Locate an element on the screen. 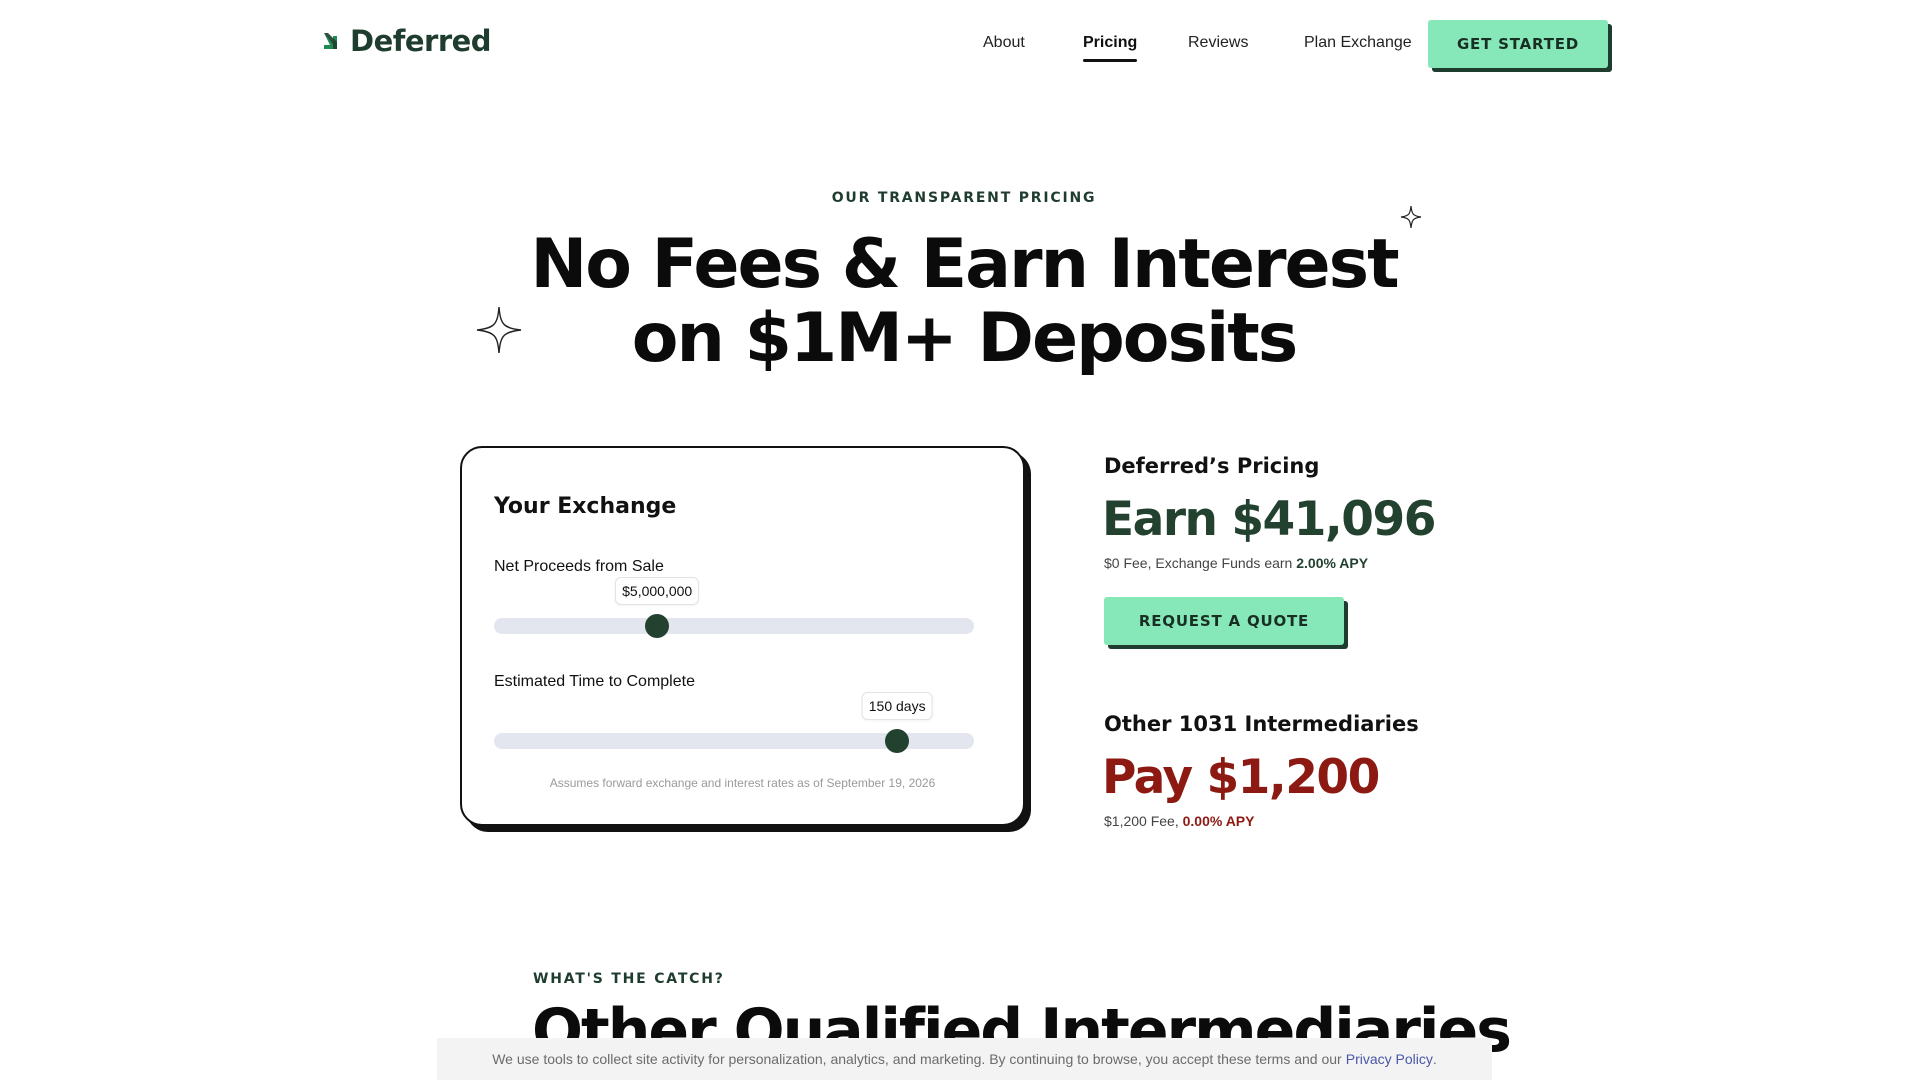  page-title: No Fees & Earn Interest on $1M+ Deposits is located at coordinates (960, 302).